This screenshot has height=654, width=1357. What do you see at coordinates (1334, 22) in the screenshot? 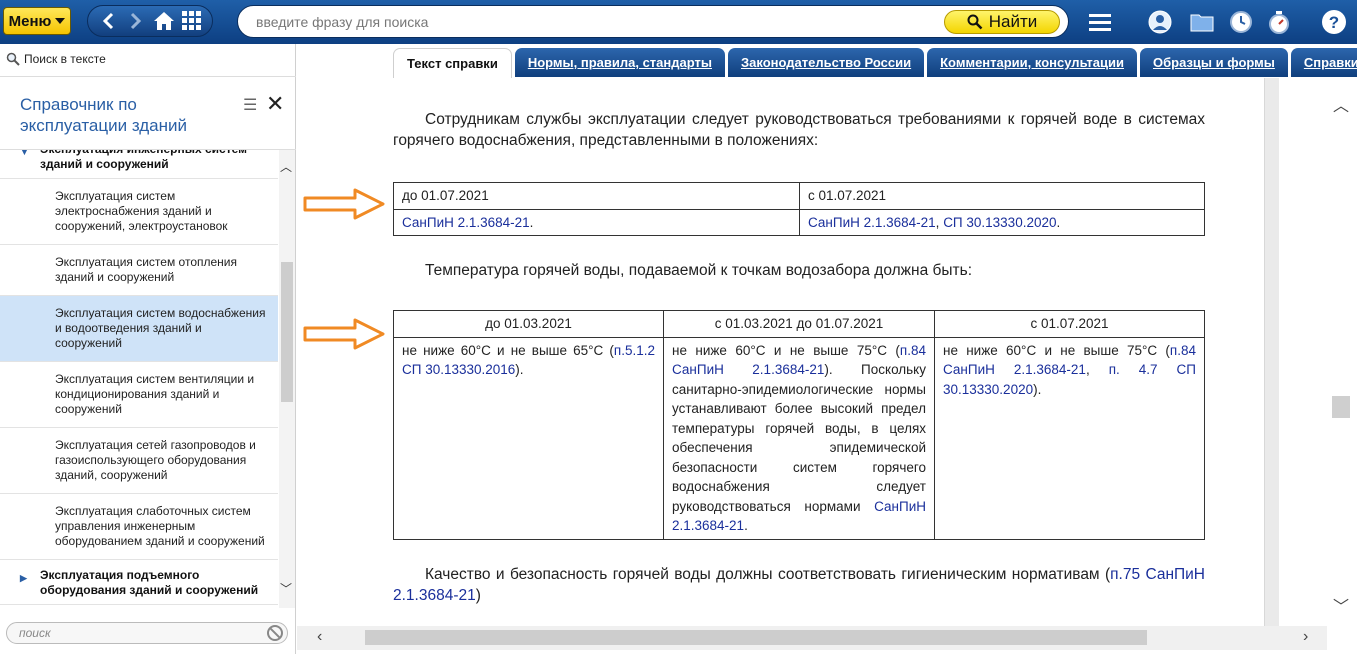
I see `help-icon: ?` at bounding box center [1334, 22].